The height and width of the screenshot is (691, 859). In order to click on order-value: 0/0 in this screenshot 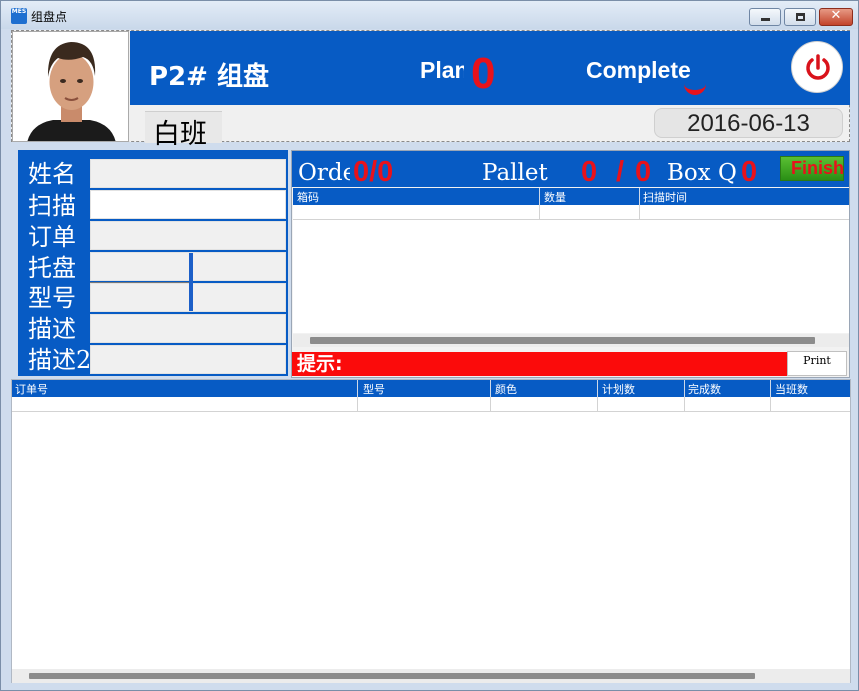, I will do `click(373, 172)`.